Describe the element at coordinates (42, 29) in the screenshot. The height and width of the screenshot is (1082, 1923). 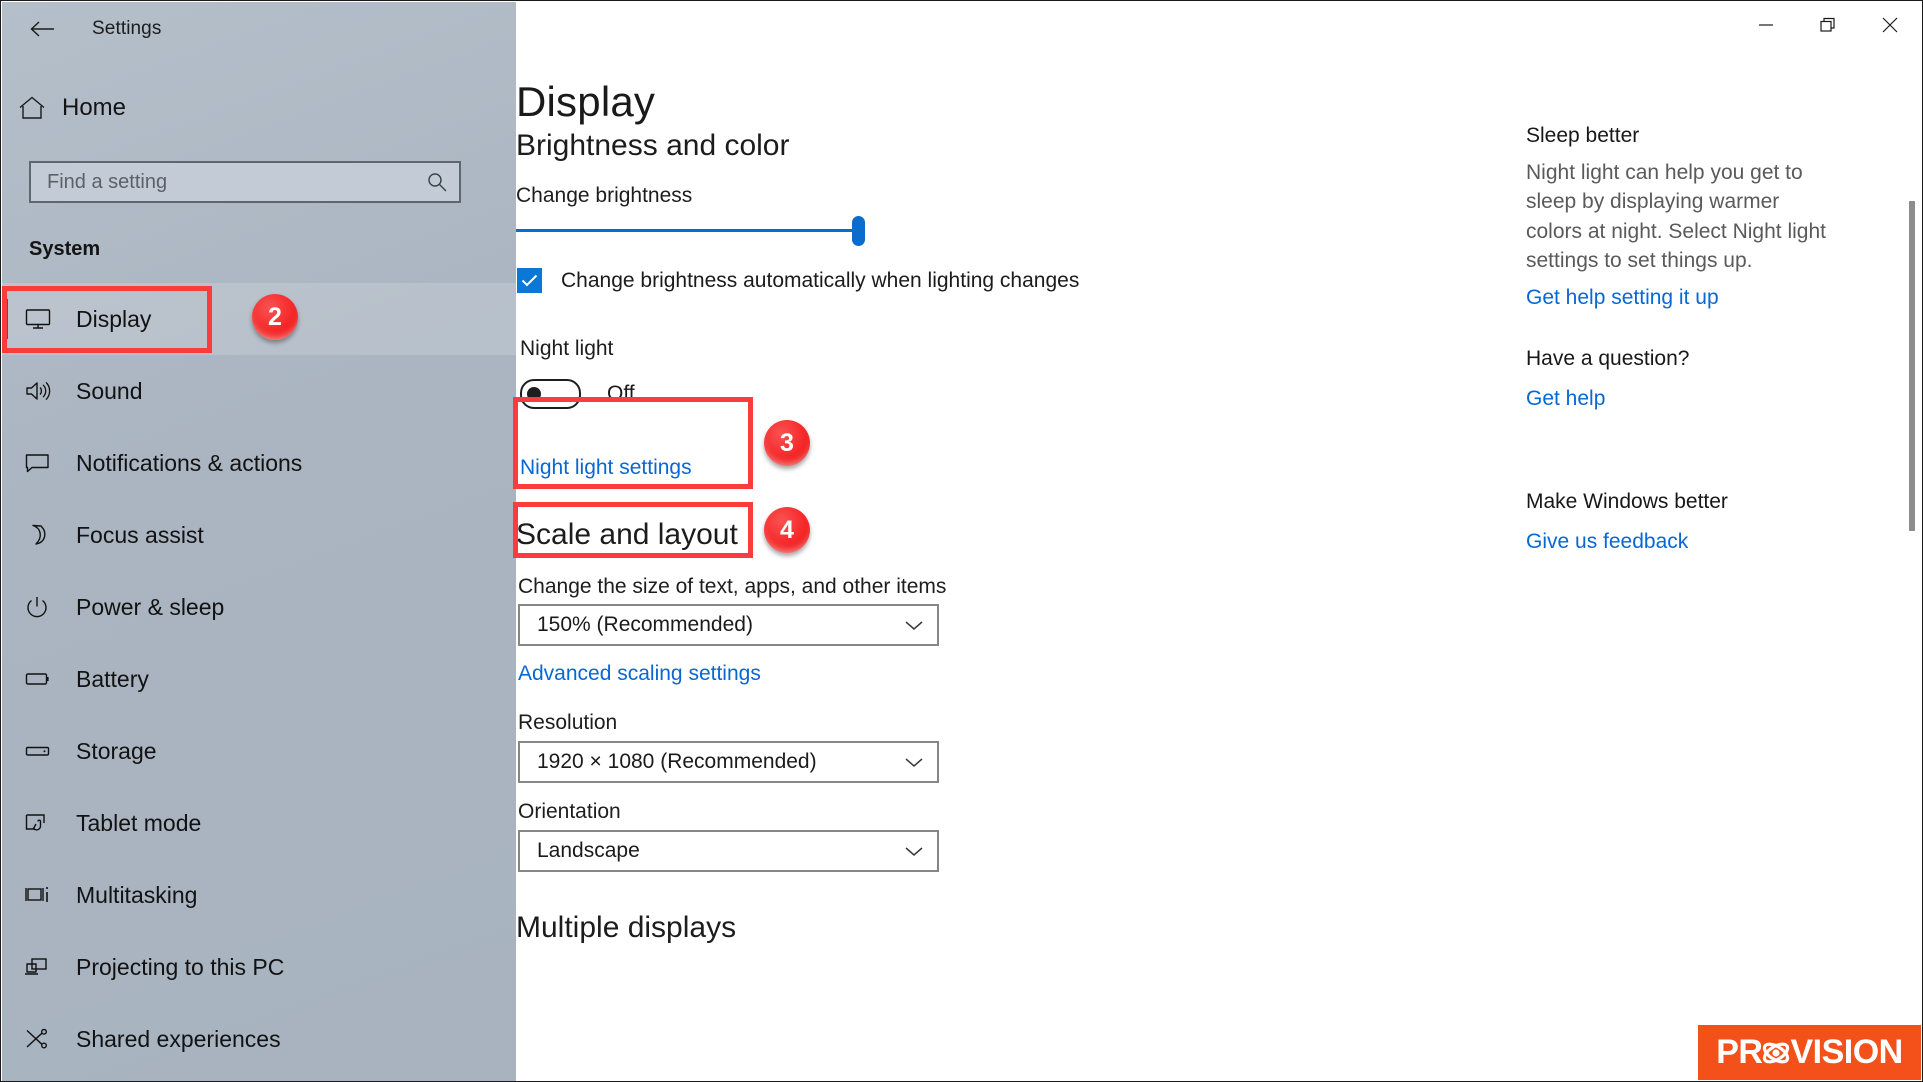
I see `back-button` at that location.